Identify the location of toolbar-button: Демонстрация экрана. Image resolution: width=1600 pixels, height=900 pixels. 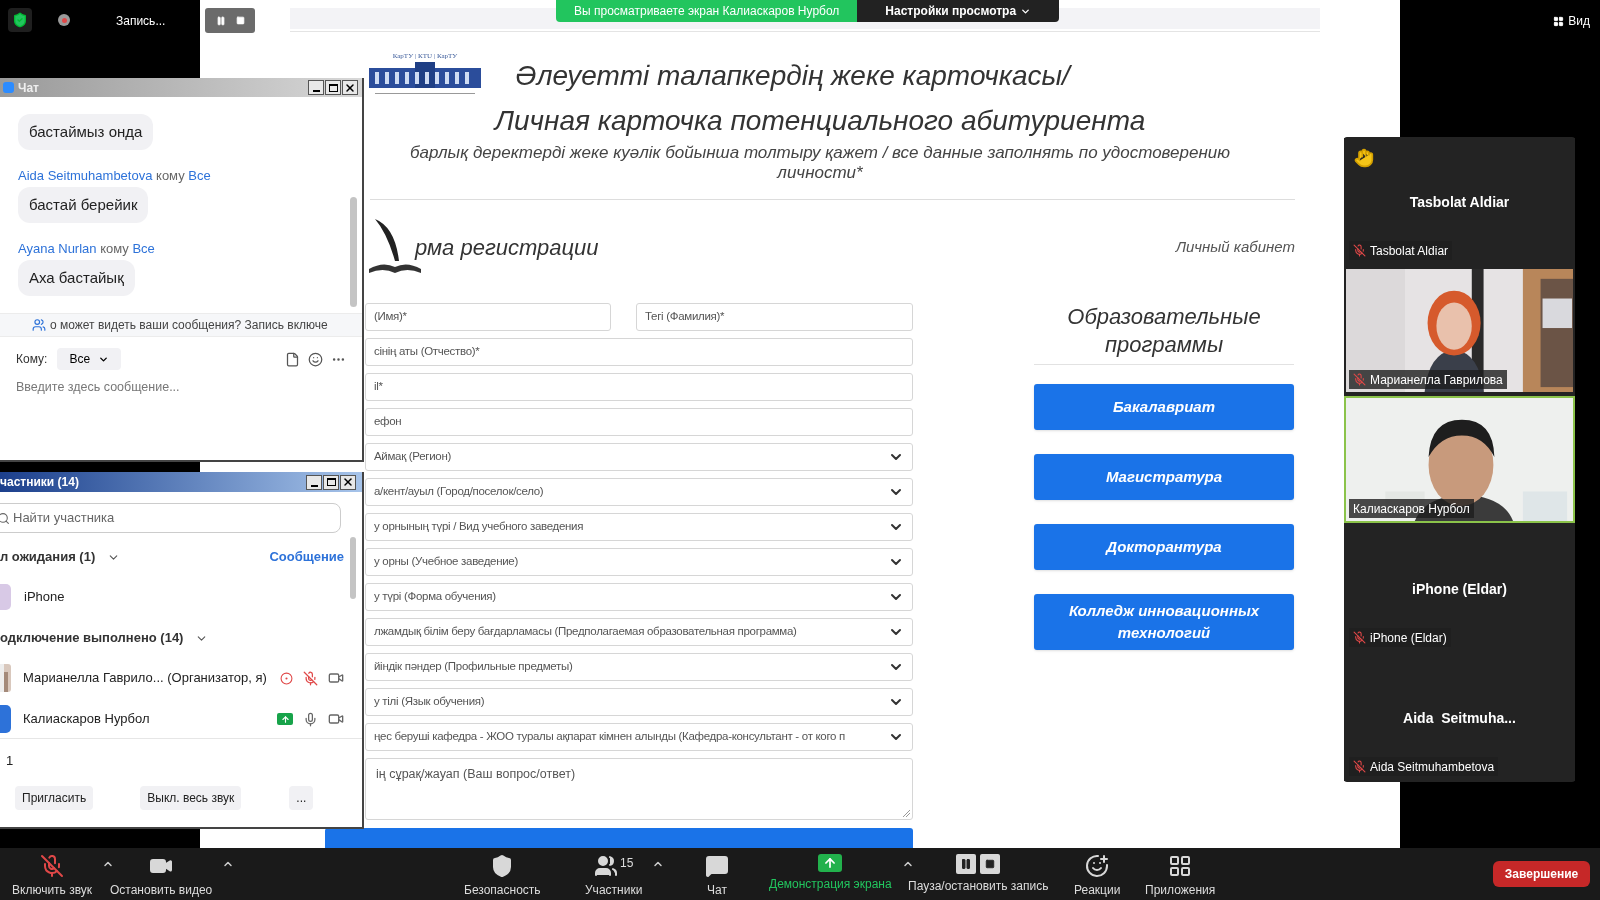
(830, 873).